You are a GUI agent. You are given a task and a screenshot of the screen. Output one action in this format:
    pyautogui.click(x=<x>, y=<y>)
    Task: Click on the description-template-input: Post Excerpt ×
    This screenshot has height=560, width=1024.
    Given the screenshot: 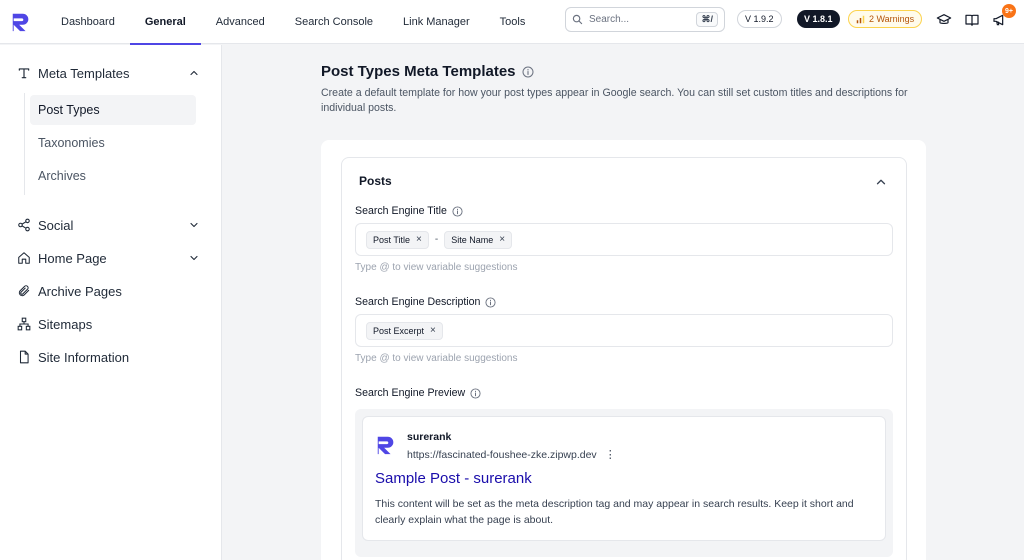 What is the action you would take?
    pyautogui.click(x=624, y=330)
    